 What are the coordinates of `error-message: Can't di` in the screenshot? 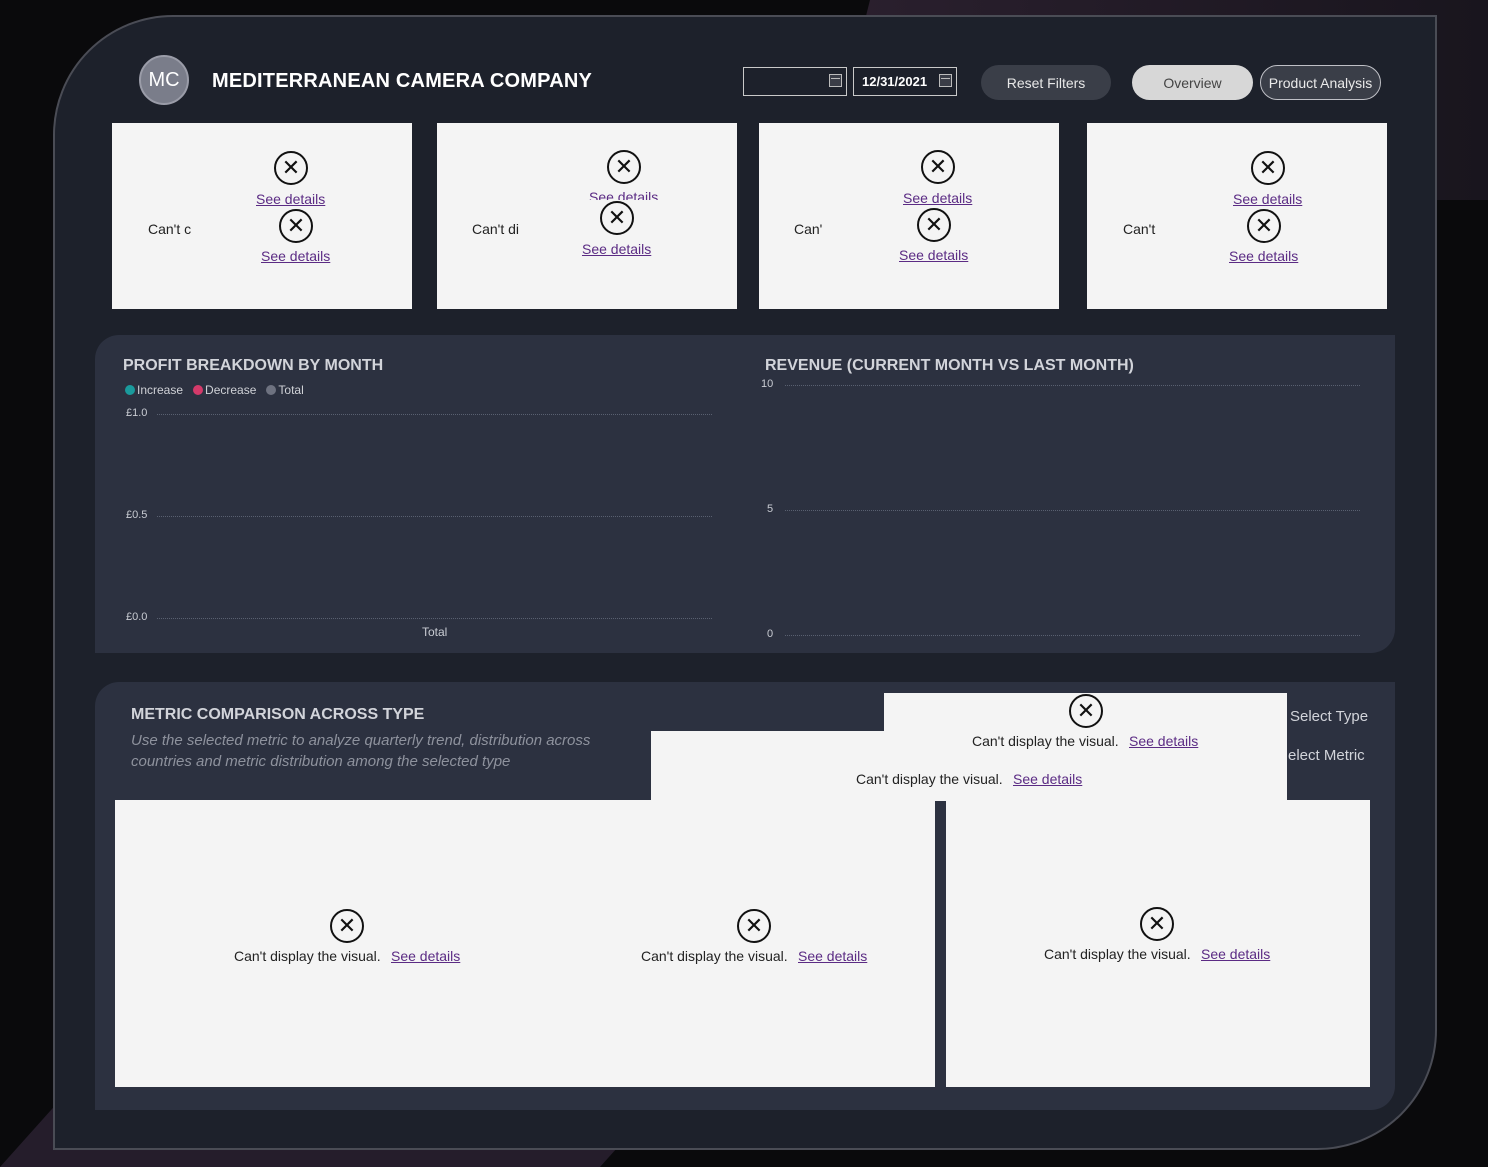 It's located at (496, 229).